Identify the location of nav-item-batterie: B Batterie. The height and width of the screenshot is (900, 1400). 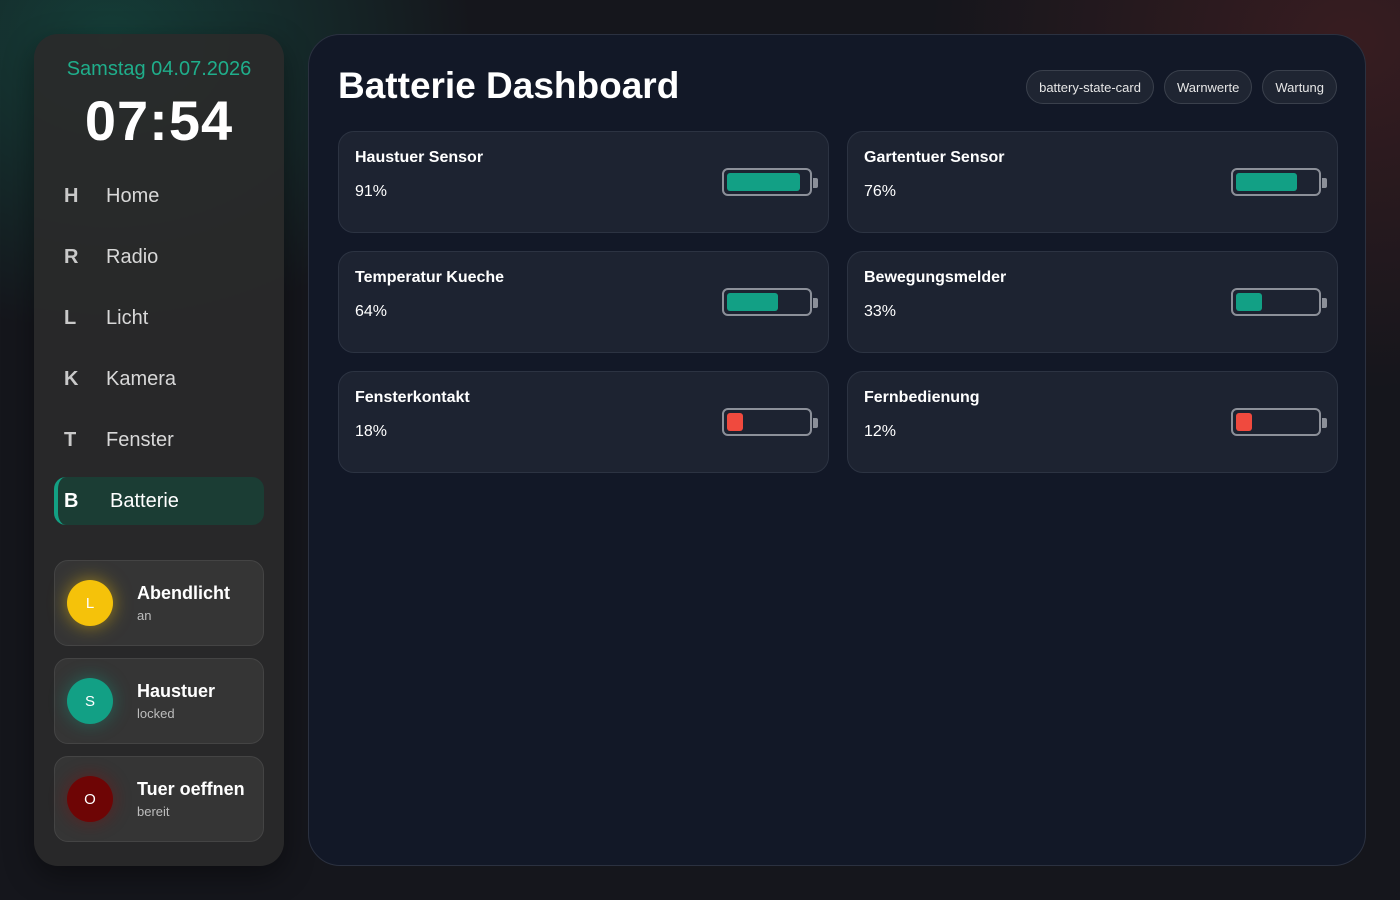
(159, 501).